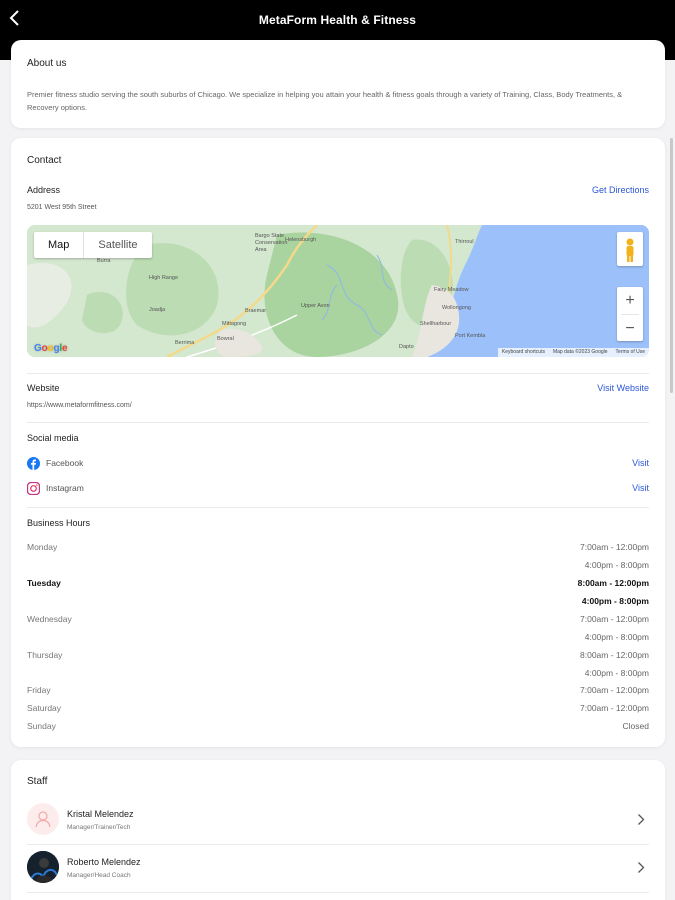 This screenshot has width=675, height=900. I want to click on map-type-toggle: Map Satellite, so click(93, 245).